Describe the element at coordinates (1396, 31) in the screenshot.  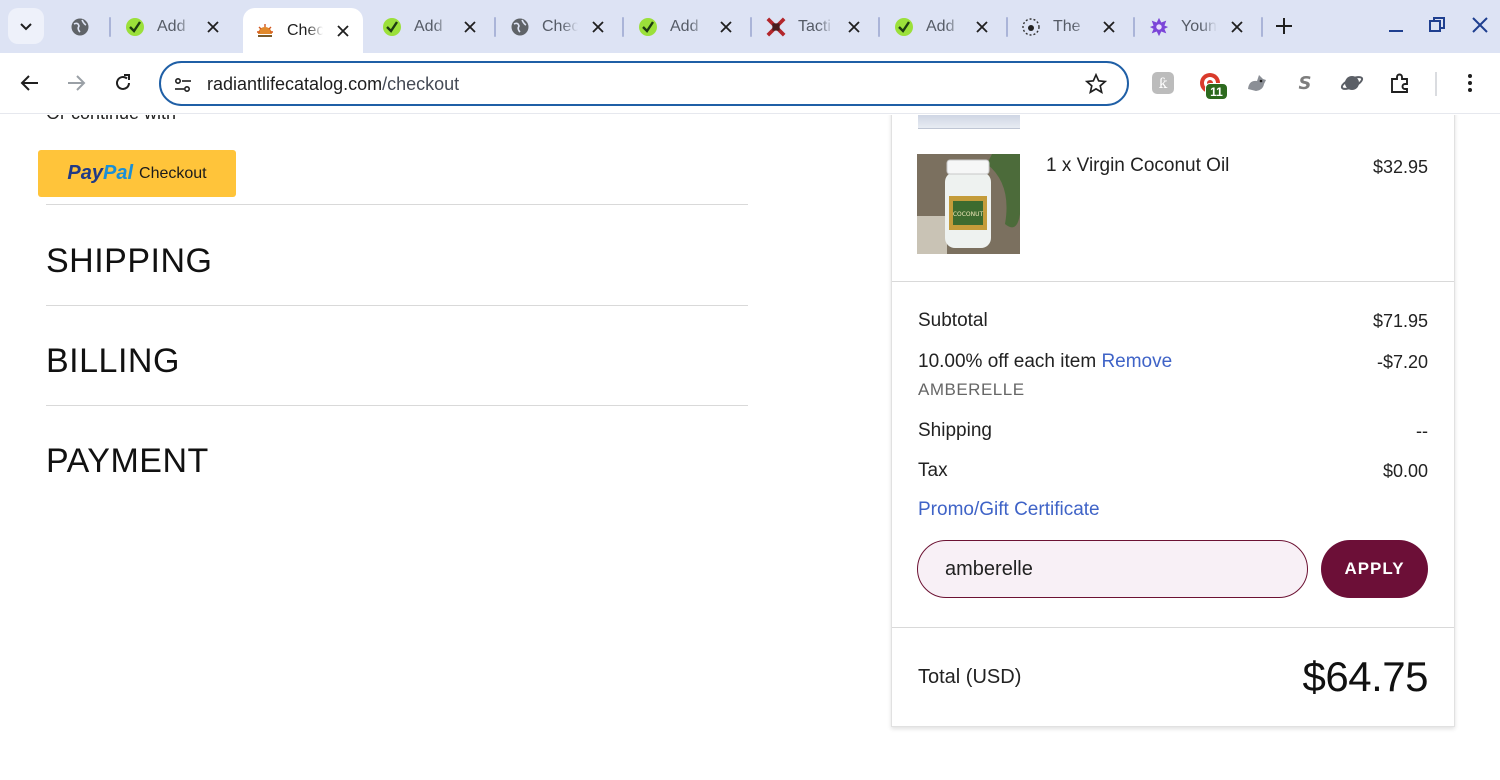
I see `minimize-icon` at that location.